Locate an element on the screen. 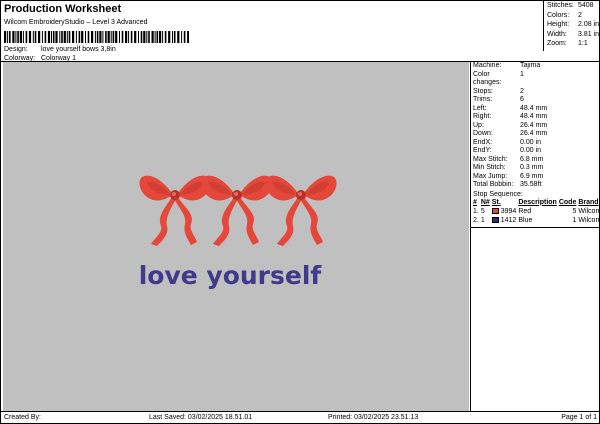 The image size is (600, 424). machine-info-label: EndY: is located at coordinates (482, 150).